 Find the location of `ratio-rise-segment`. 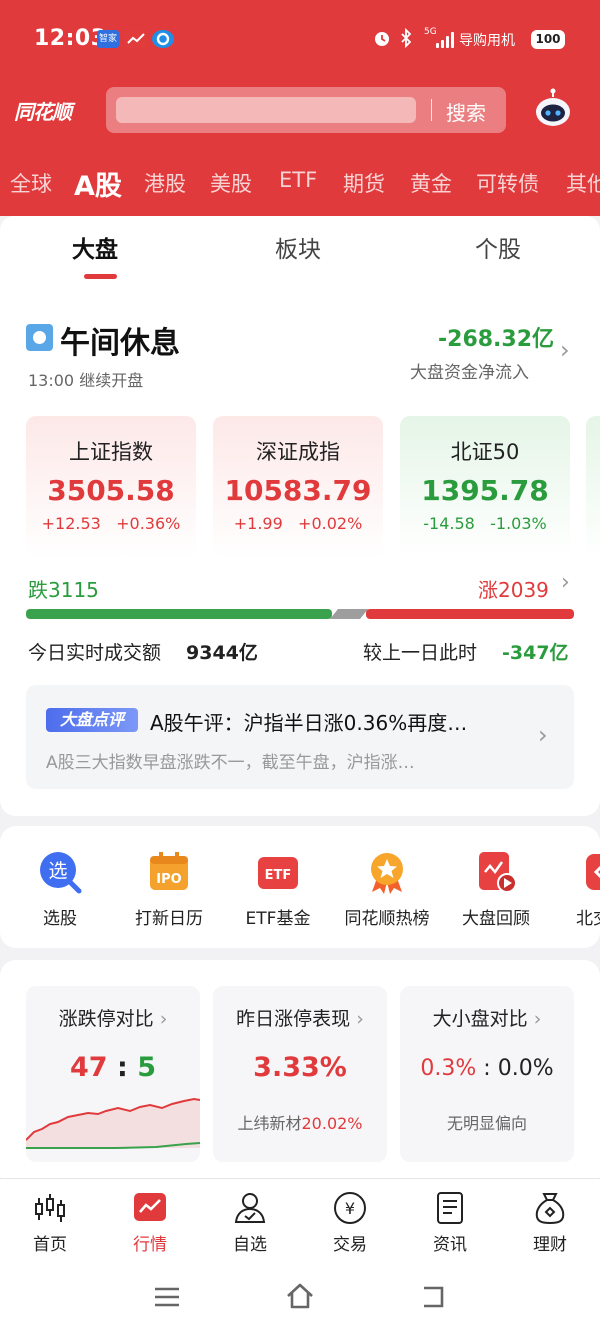

ratio-rise-segment is located at coordinates (470, 614).